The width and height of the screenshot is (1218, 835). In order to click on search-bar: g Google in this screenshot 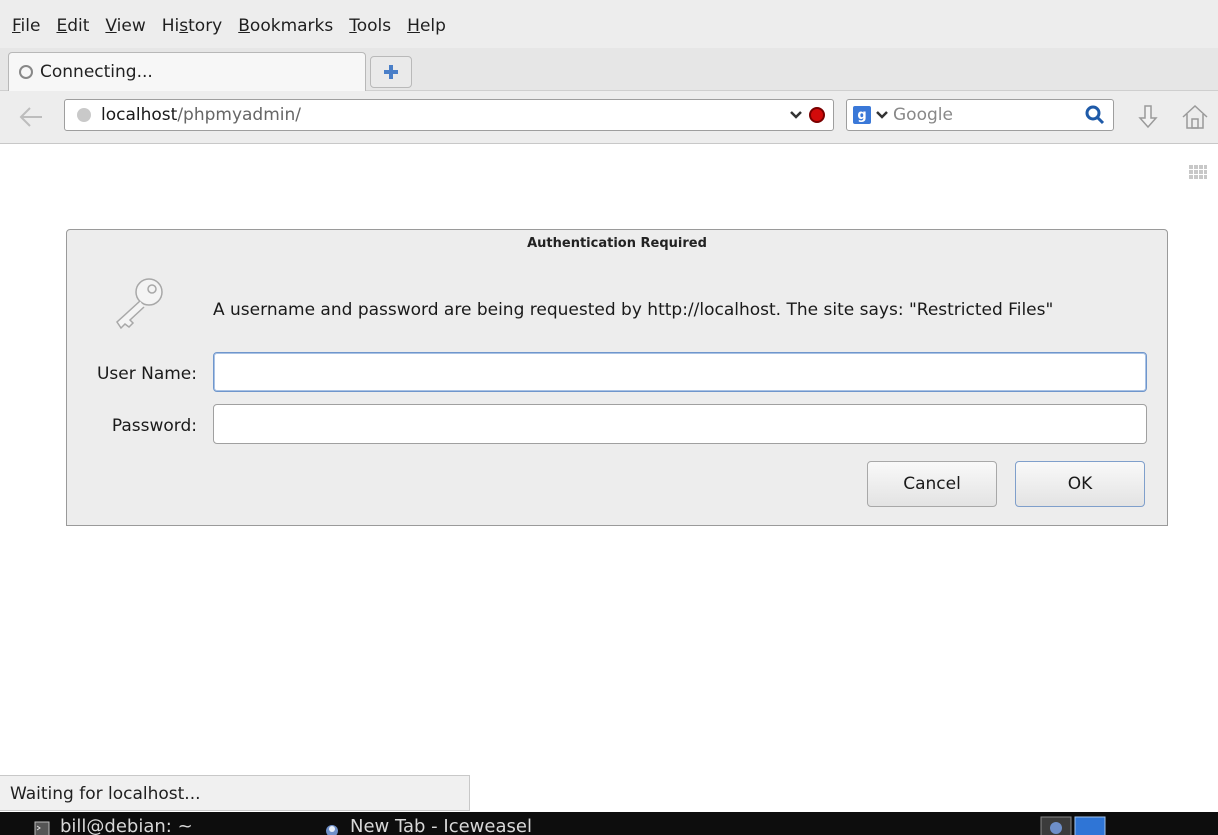, I will do `click(980, 115)`.